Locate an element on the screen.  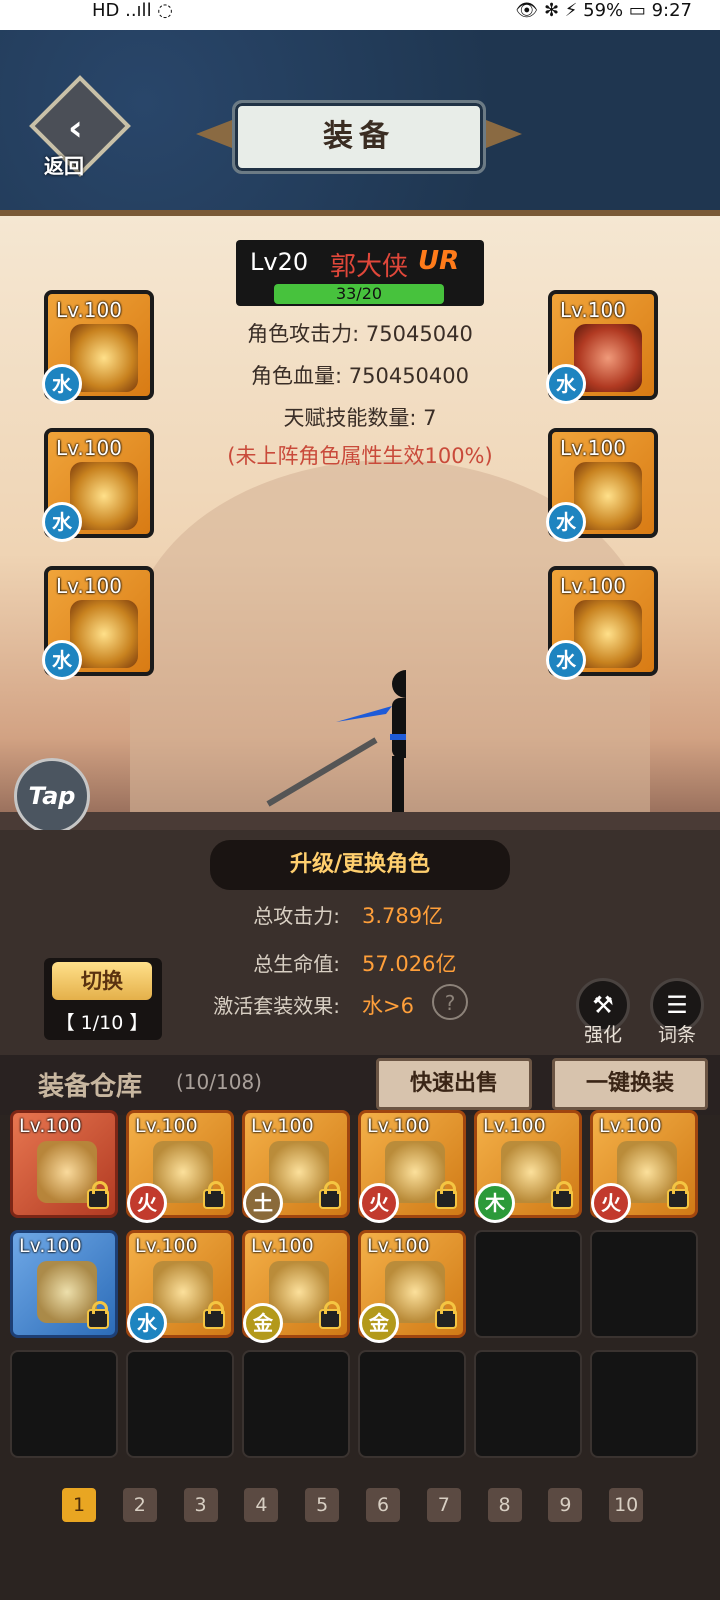
switch-button: 切换 is located at coordinates (102, 981).